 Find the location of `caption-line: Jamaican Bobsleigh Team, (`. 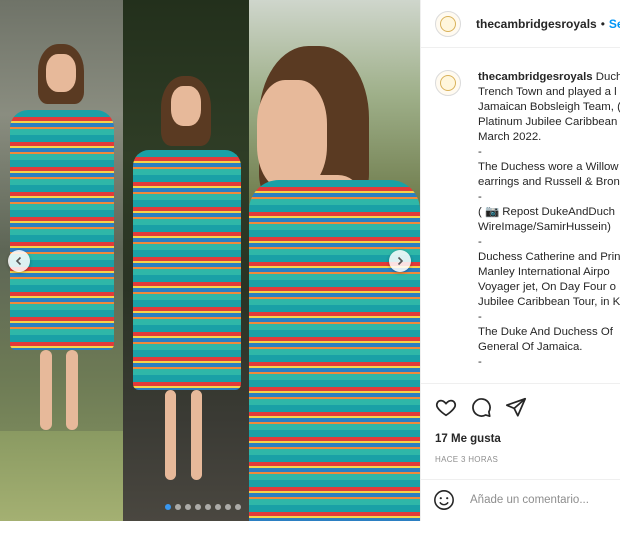

caption-line: Jamaican Bobsleigh Team, ( is located at coordinates (549, 107).